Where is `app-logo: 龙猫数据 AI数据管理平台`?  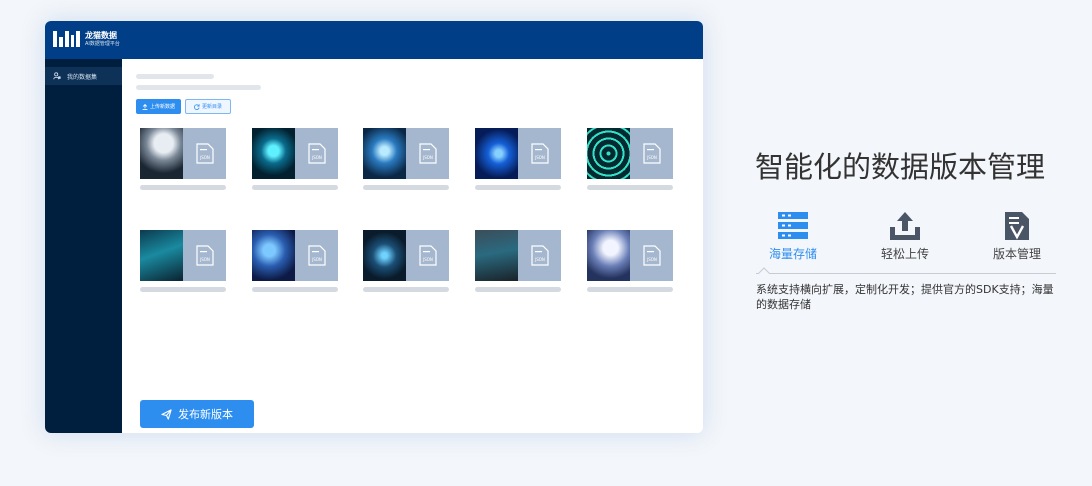 app-logo: 龙猫数据 AI数据管理平台 is located at coordinates (86, 39).